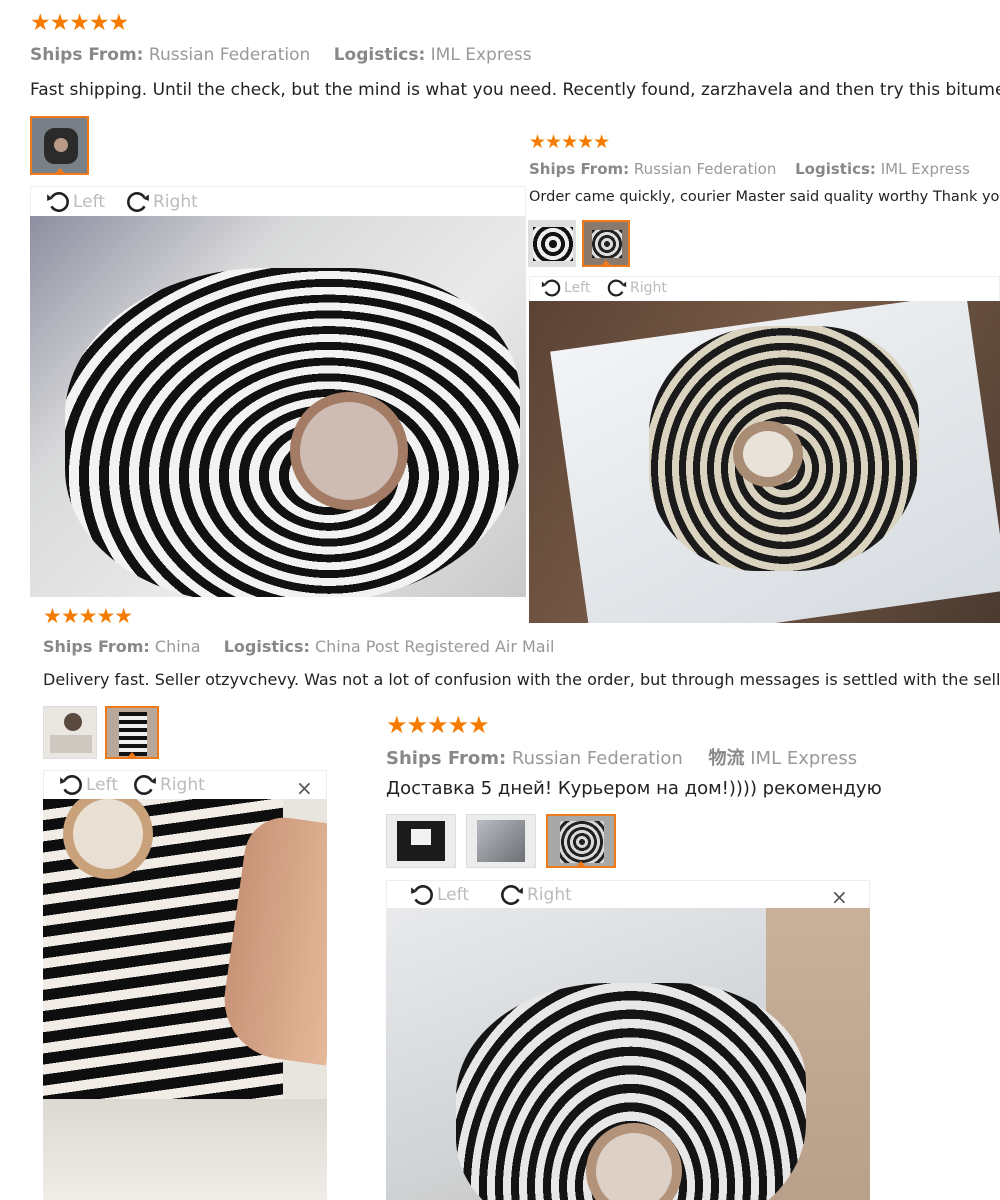 The width and height of the screenshot is (1000, 1200). What do you see at coordinates (177, 646) in the screenshot?
I see `ships-from-value: China` at bounding box center [177, 646].